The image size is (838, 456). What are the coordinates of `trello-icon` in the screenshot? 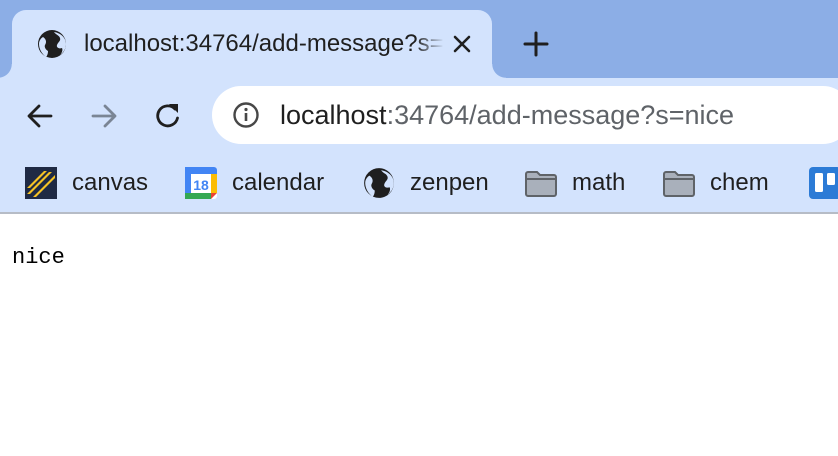 It's located at (823, 183).